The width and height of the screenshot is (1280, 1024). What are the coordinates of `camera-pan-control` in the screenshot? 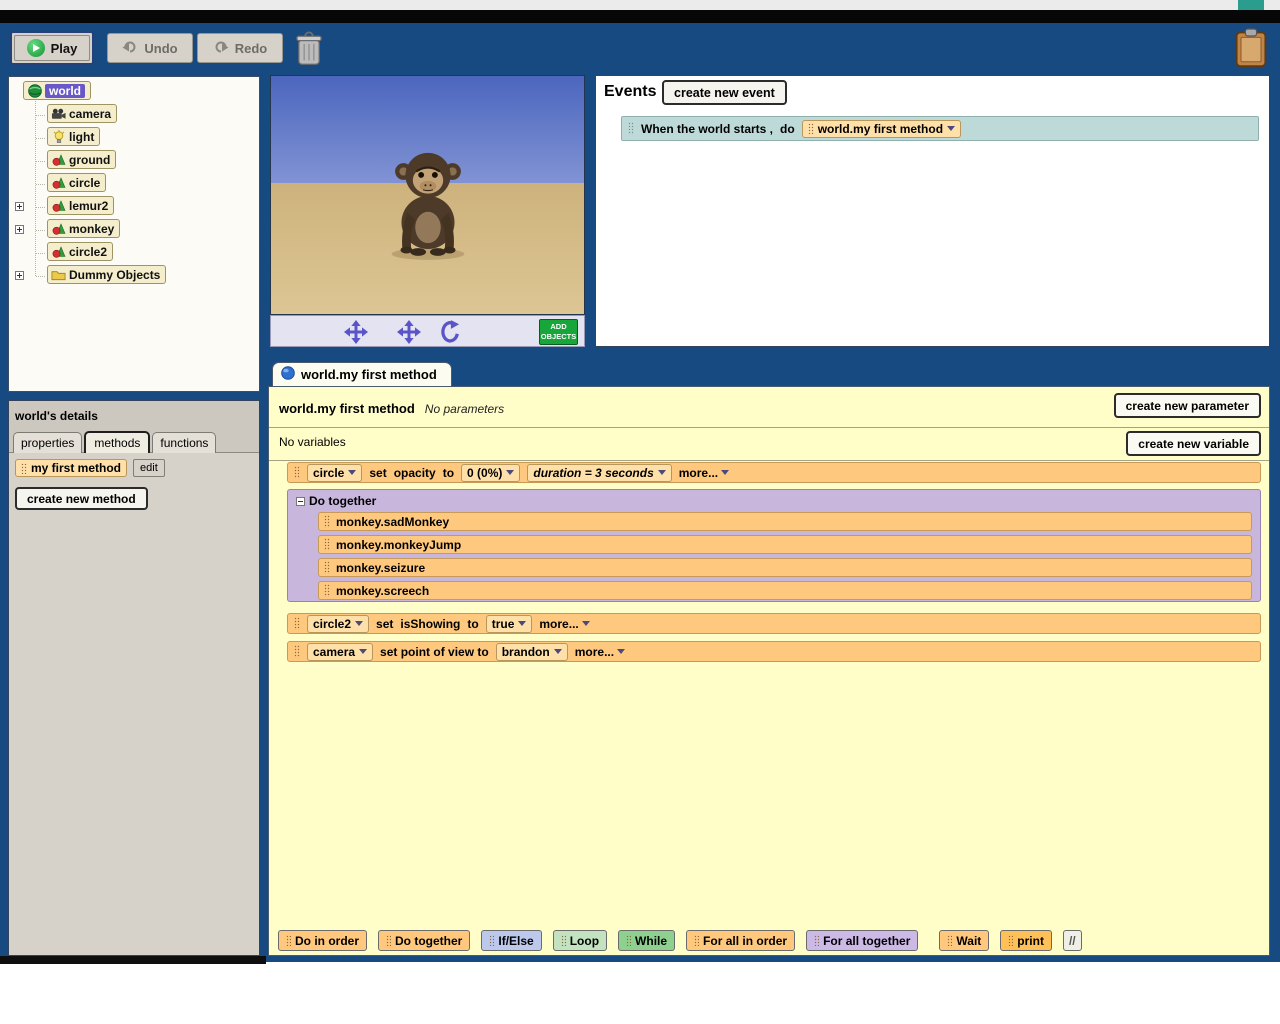 It's located at (409, 332).